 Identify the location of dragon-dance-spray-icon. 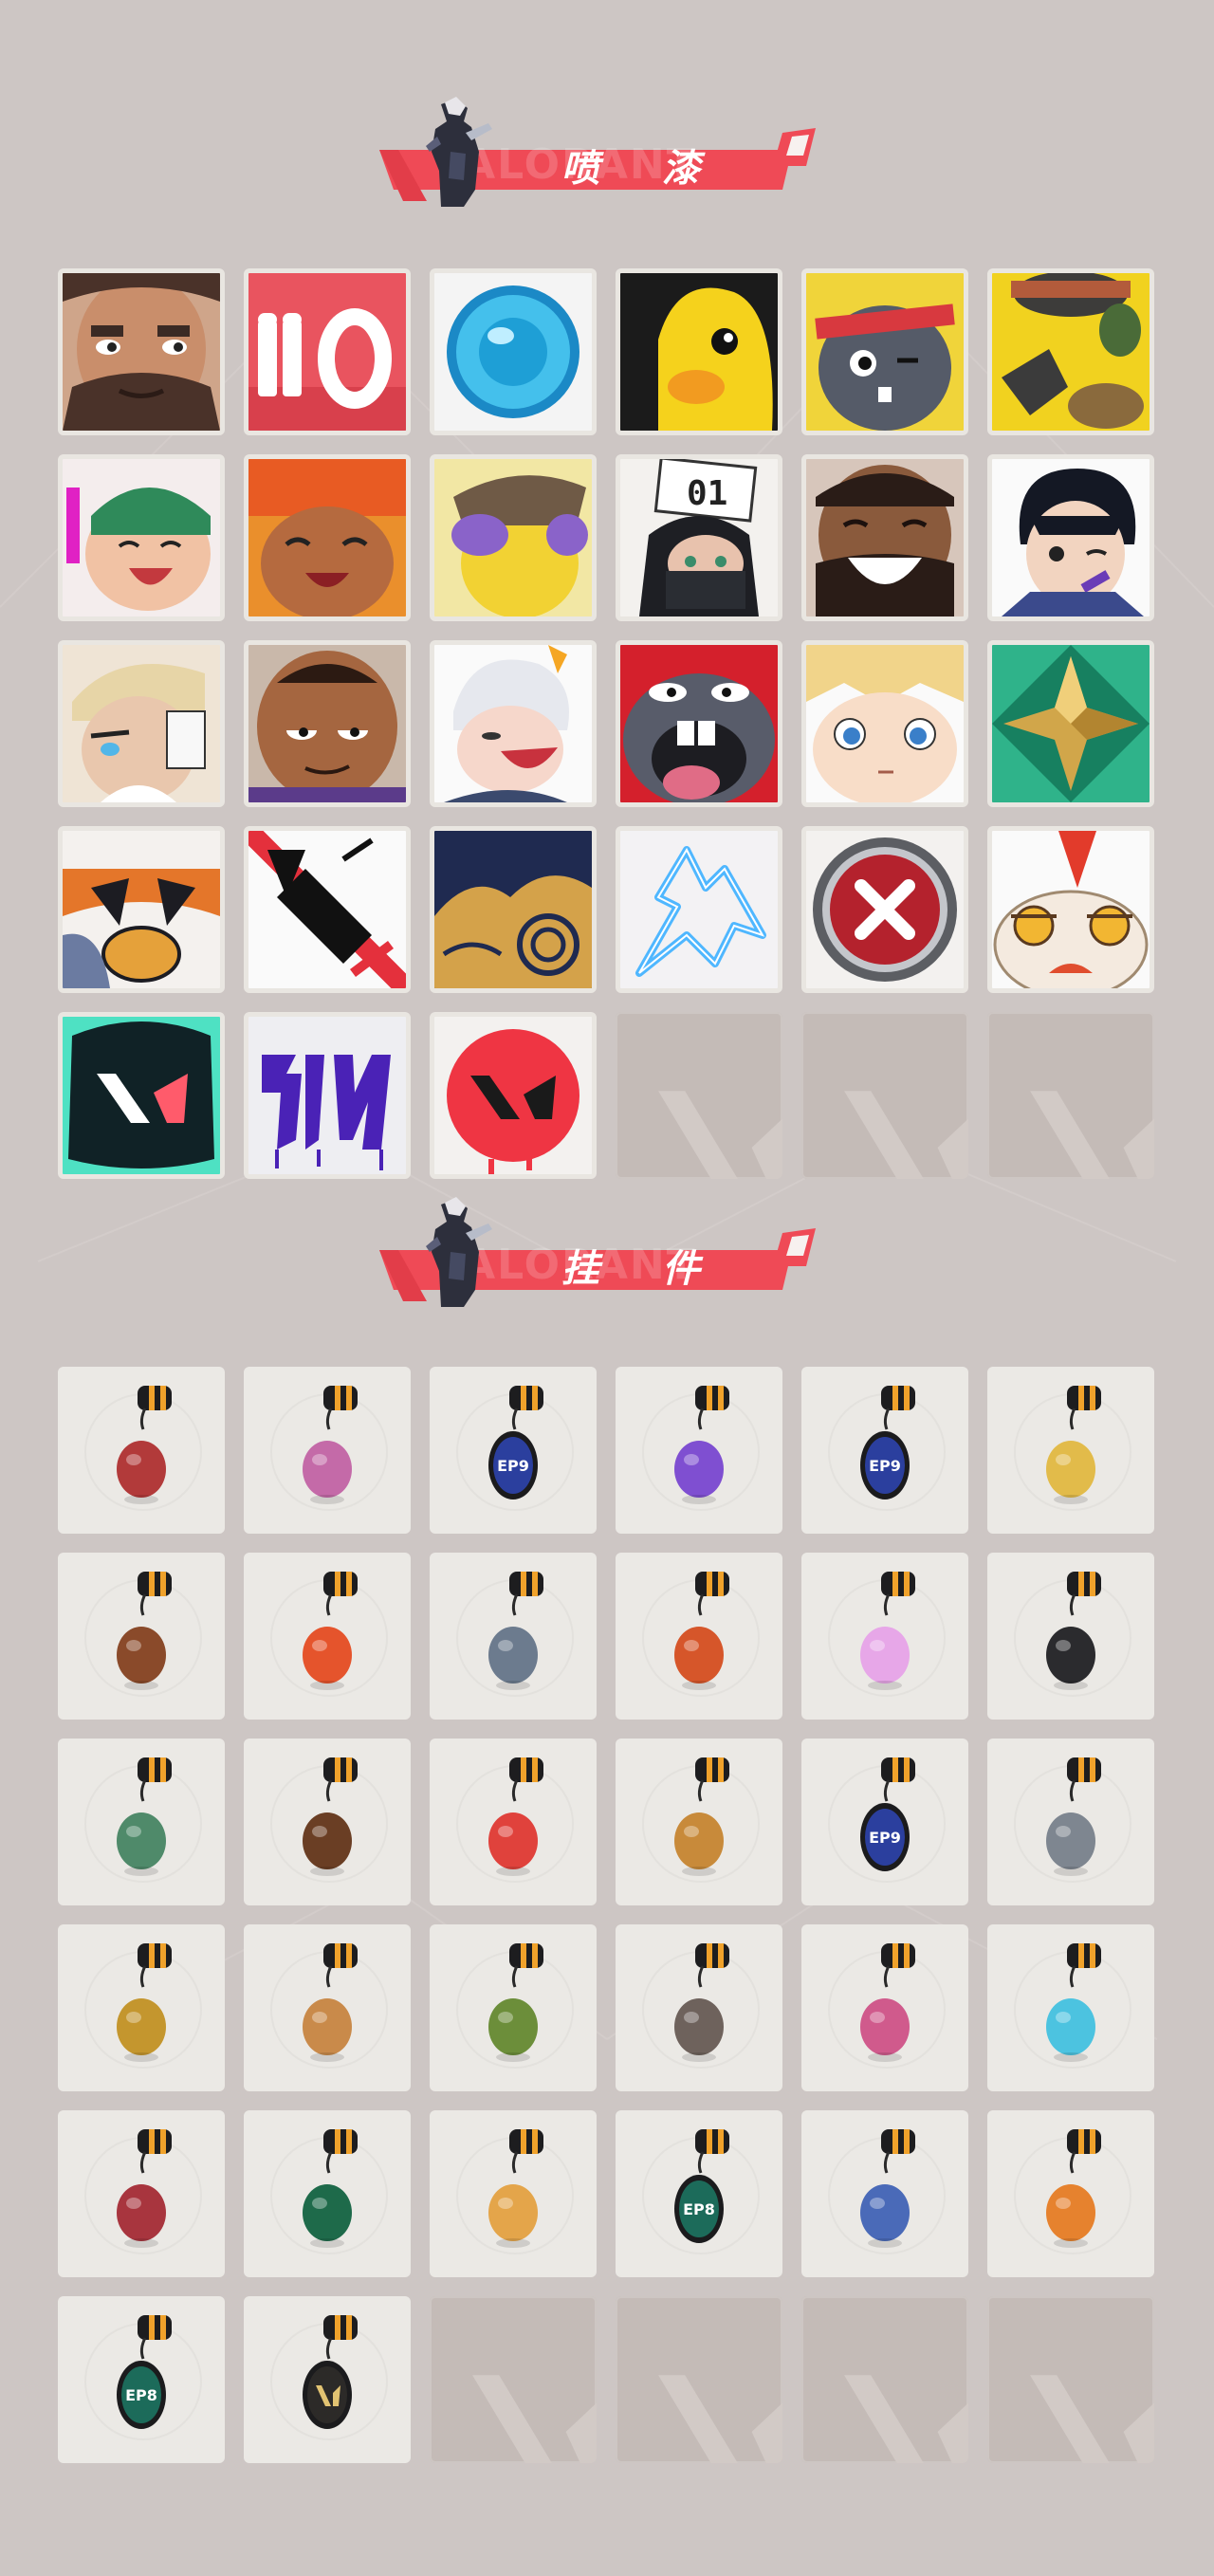
(1071, 909).